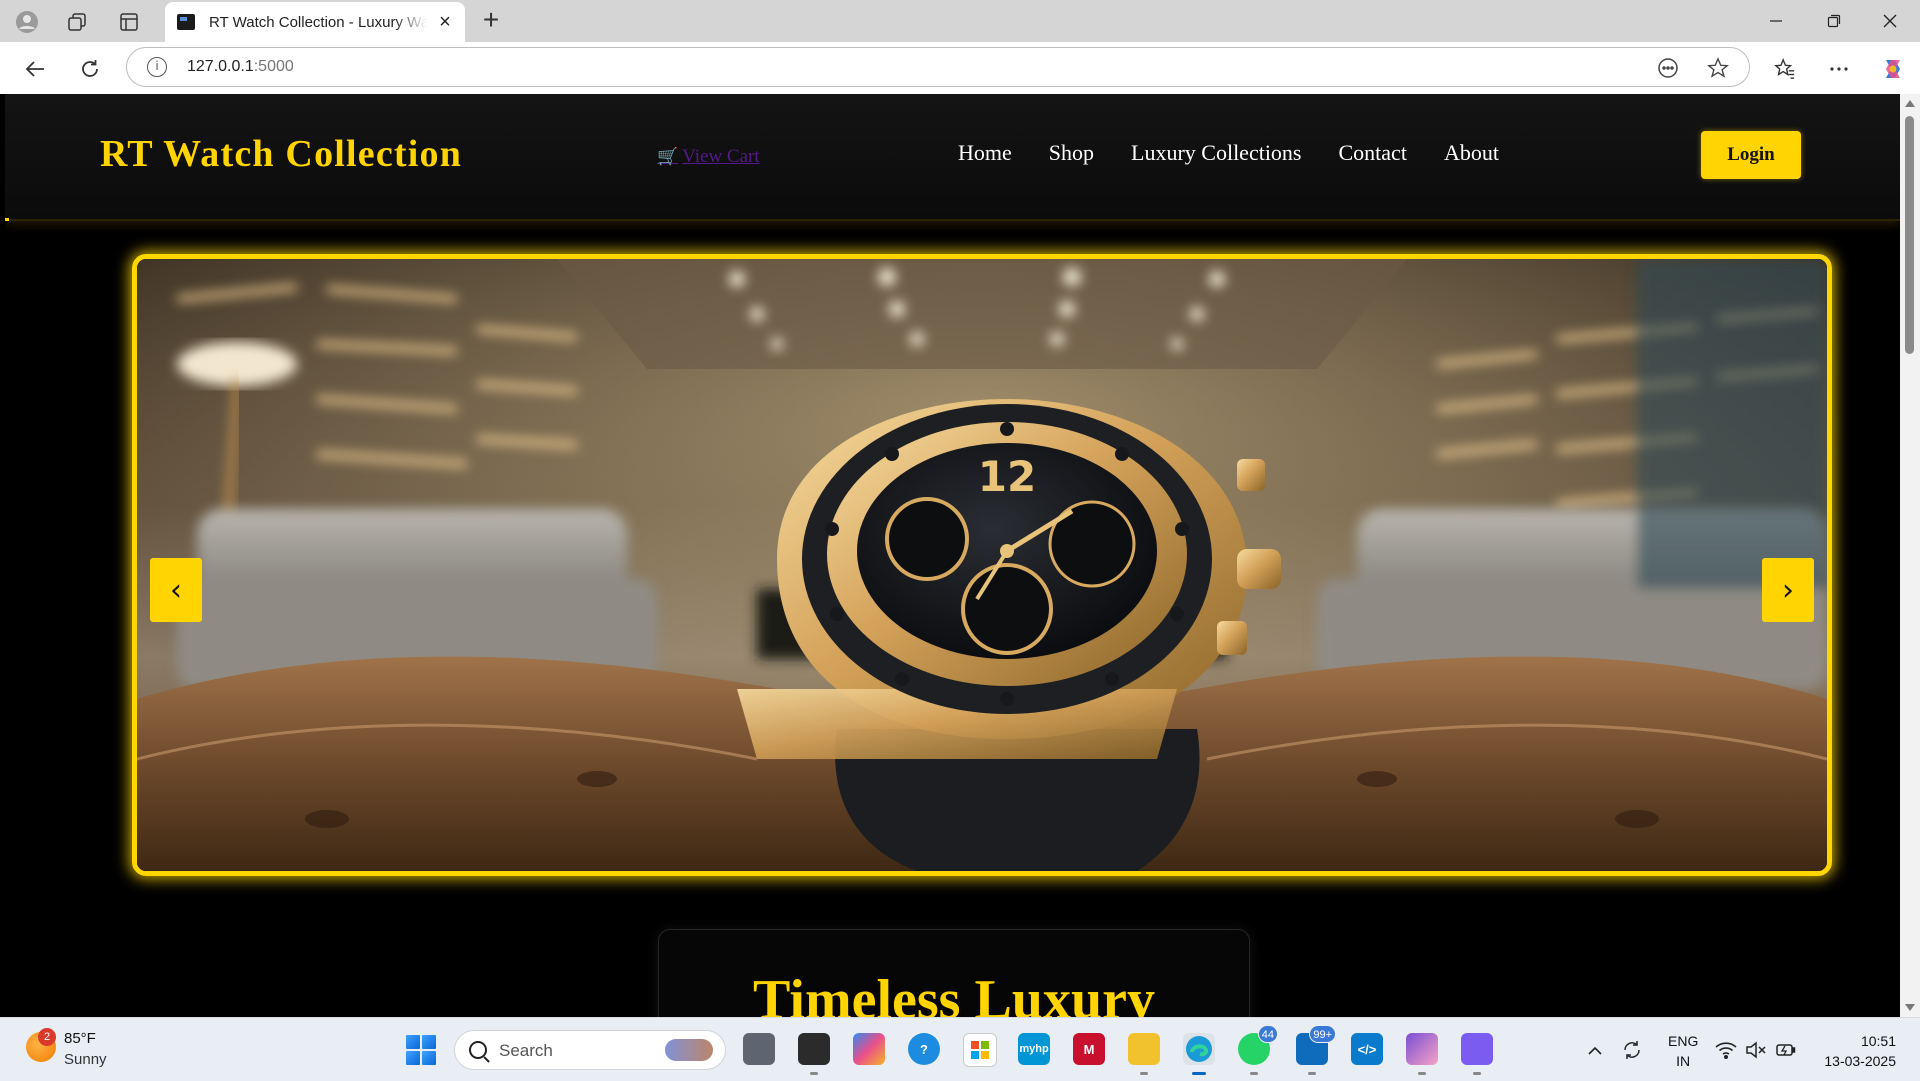 This screenshot has width=1920, height=1081. Describe the element at coordinates (1258, 1050) in the screenshot. I see `whatsapp-icon: 44` at that location.